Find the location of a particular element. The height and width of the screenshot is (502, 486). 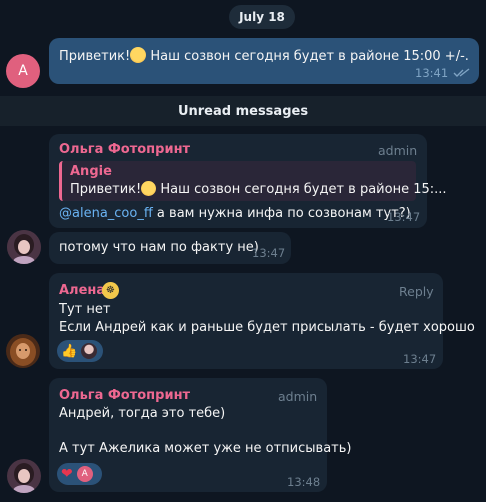

date-divider: July 18 is located at coordinates (262, 17).